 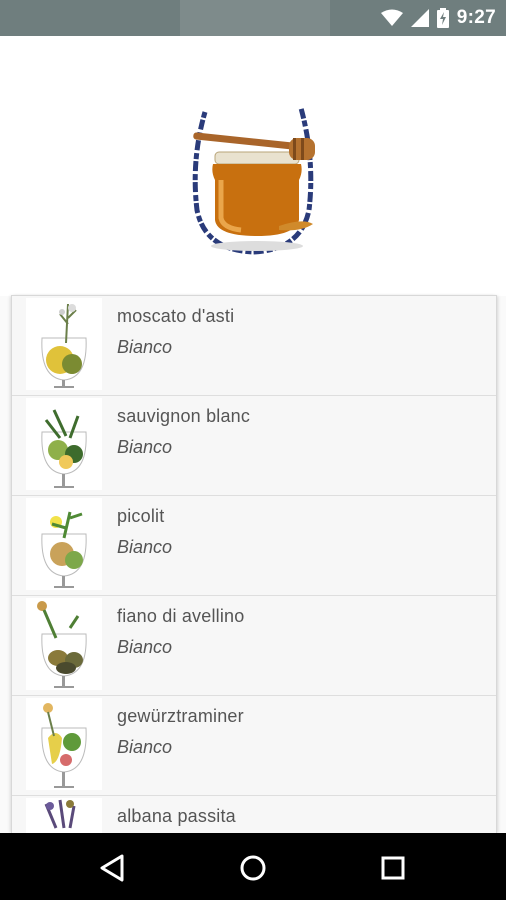 I want to click on wifi-icon, so click(x=391, y=17).